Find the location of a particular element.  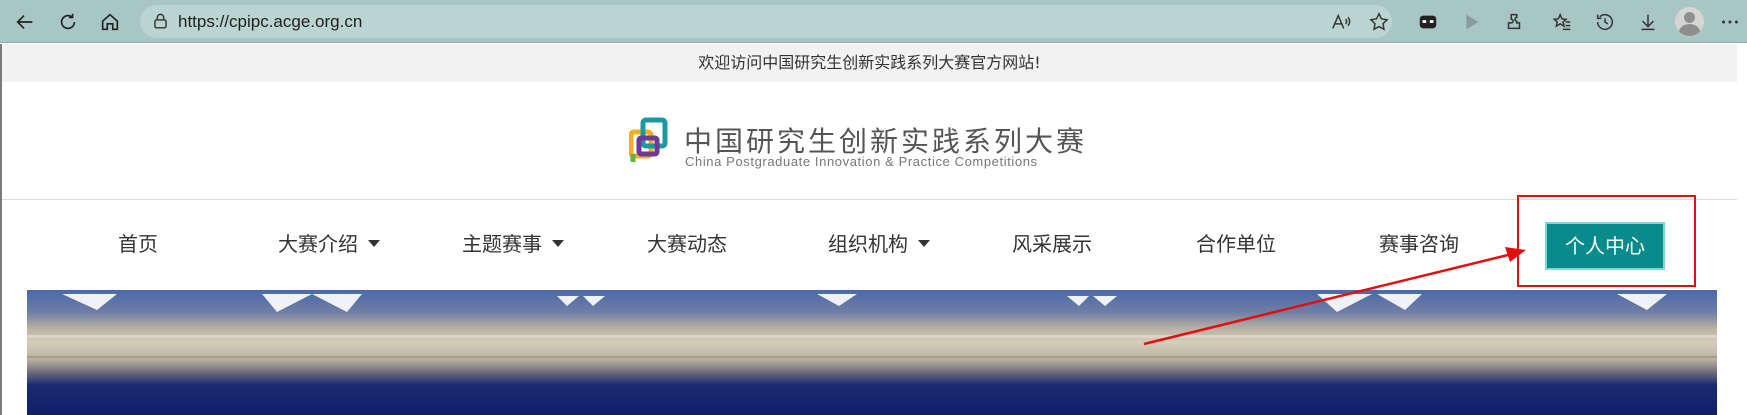

nav-item-showcase: 风采展示 is located at coordinates (1052, 242).